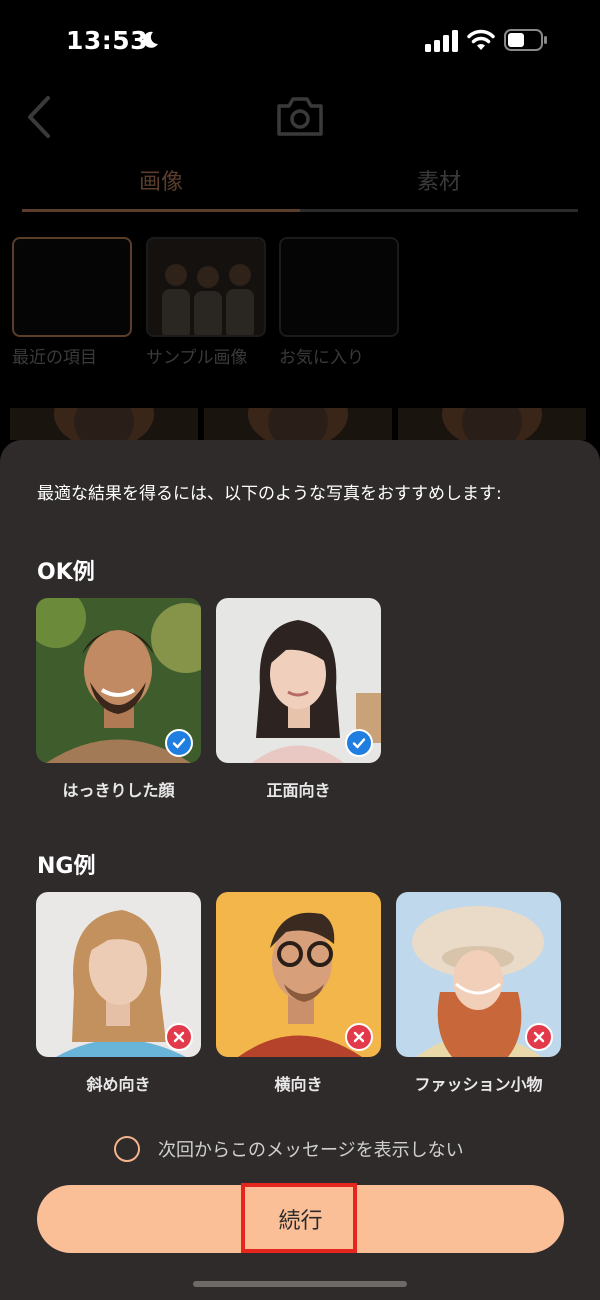 The image size is (600, 1300). Describe the element at coordinates (481, 39) in the screenshot. I see `wifi-icon` at that location.